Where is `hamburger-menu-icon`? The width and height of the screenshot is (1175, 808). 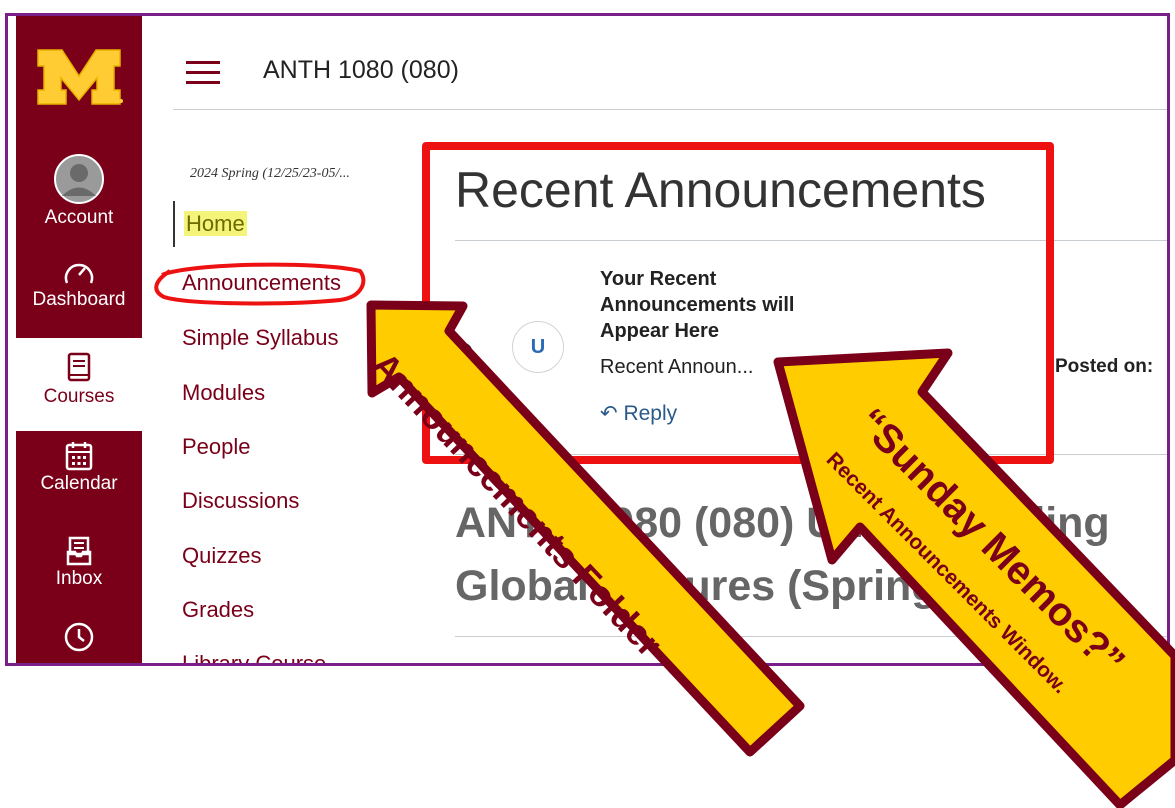
hamburger-menu-icon is located at coordinates (203, 73).